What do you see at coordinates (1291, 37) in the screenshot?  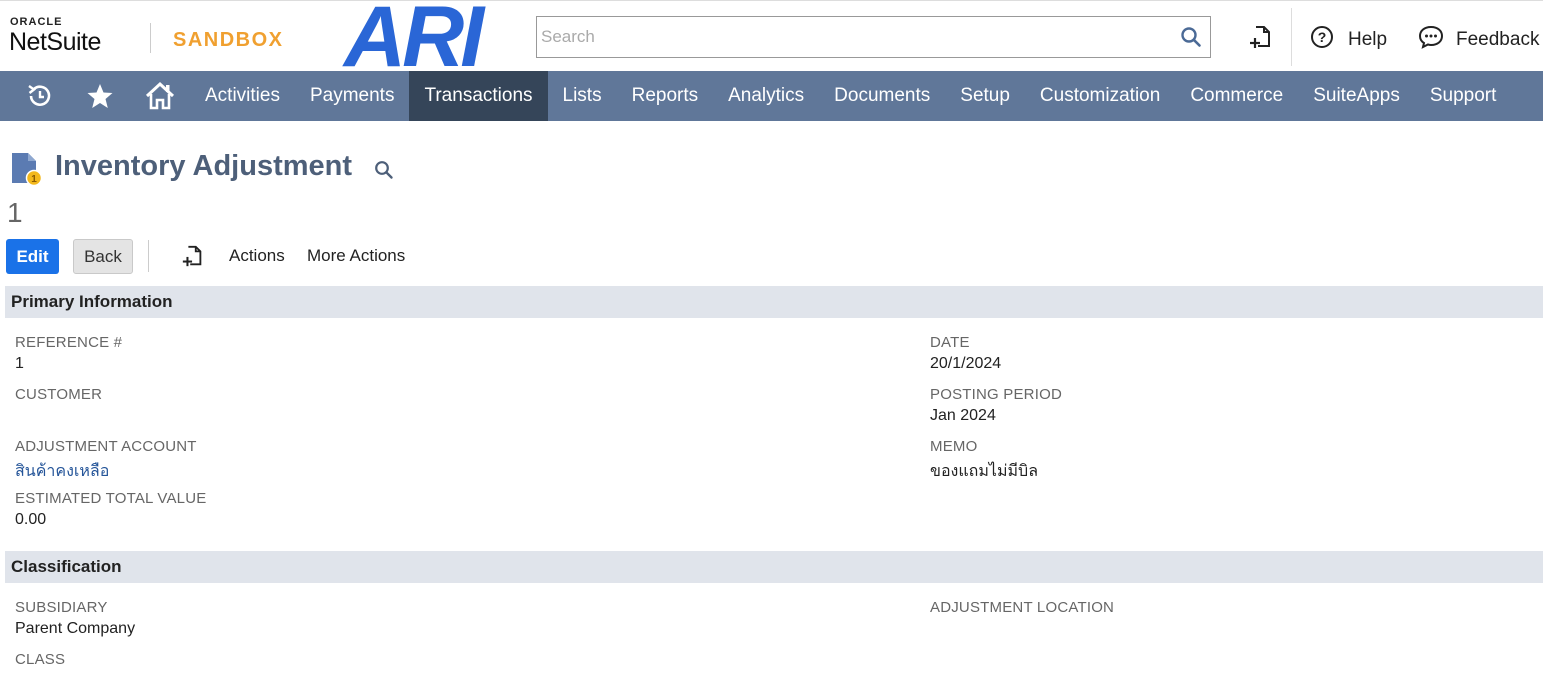 I see `header-divider` at bounding box center [1291, 37].